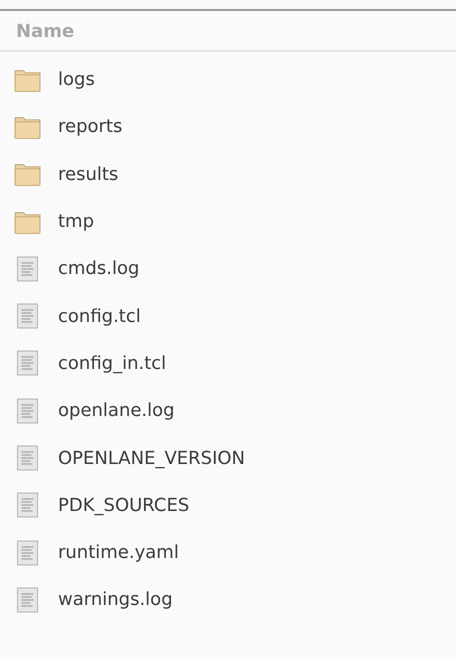 The width and height of the screenshot is (456, 659). I want to click on file-row: openlane.log, so click(228, 410).